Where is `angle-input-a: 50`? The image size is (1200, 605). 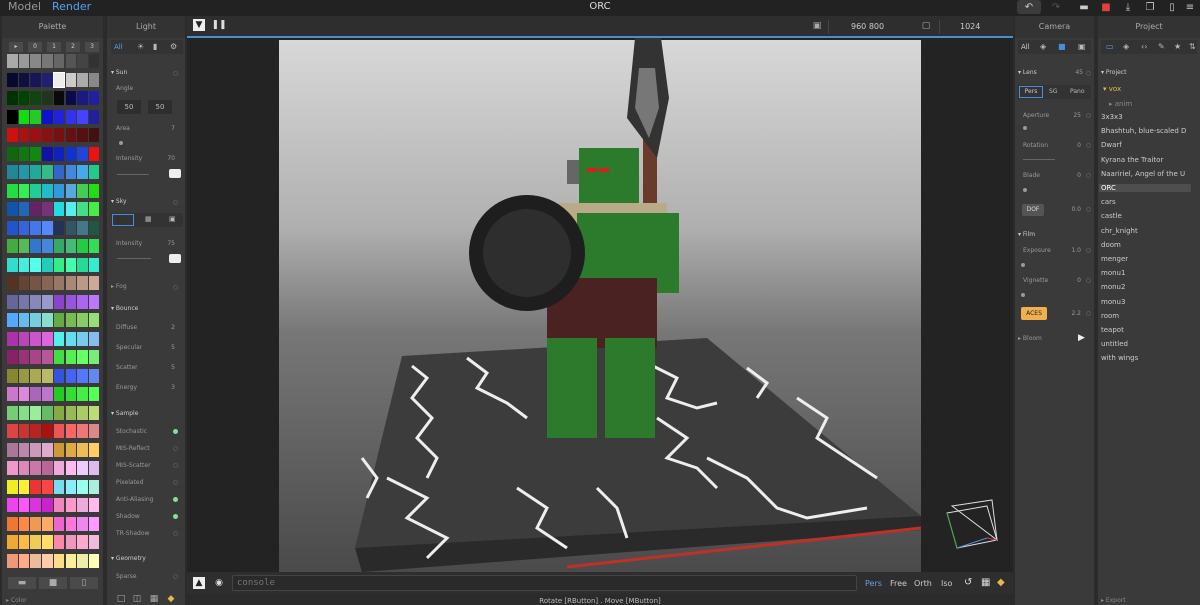 angle-input-a: 50 is located at coordinates (129, 107).